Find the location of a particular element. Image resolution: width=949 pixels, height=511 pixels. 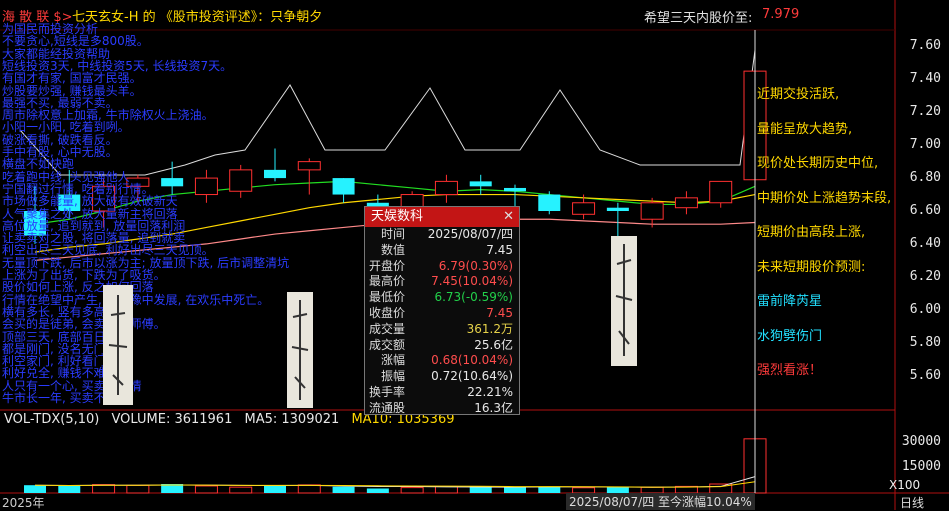

popup-row: 收盘价 7.45 is located at coordinates (442, 314).